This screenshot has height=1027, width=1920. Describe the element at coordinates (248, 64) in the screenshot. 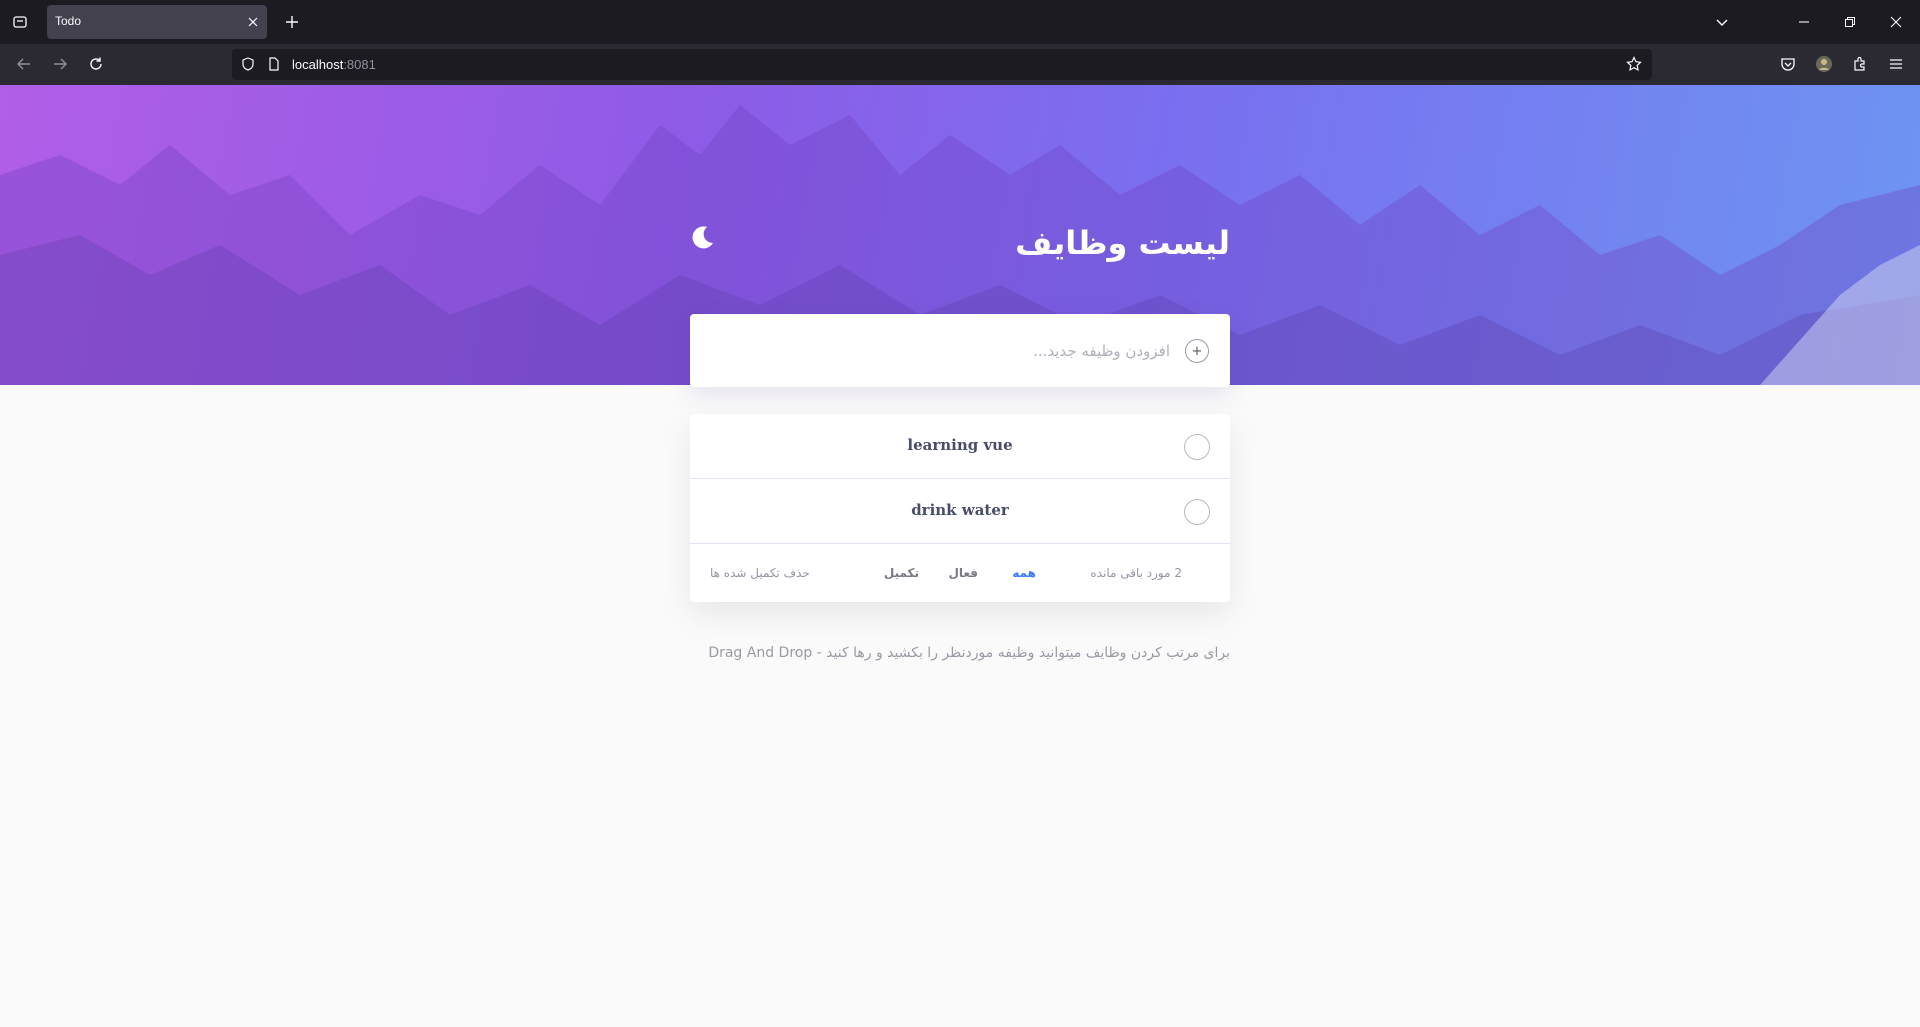

I see `shield-icon` at that location.